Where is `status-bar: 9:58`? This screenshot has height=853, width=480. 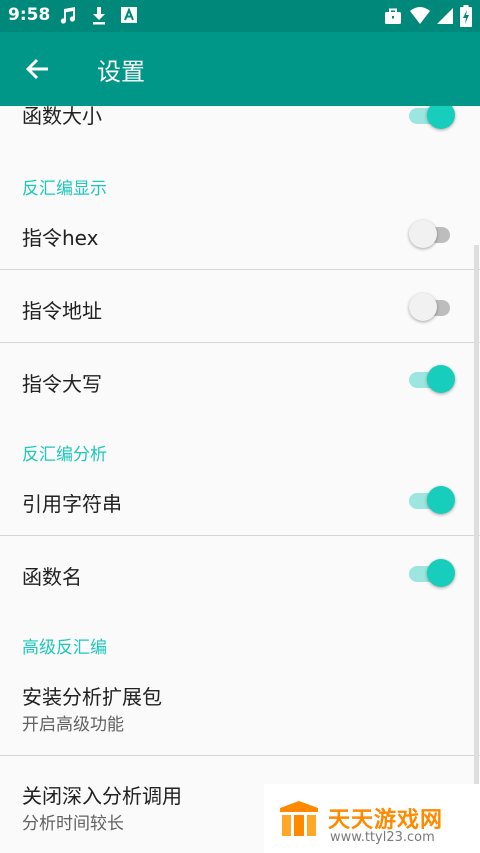 status-bar: 9:58 is located at coordinates (240, 16).